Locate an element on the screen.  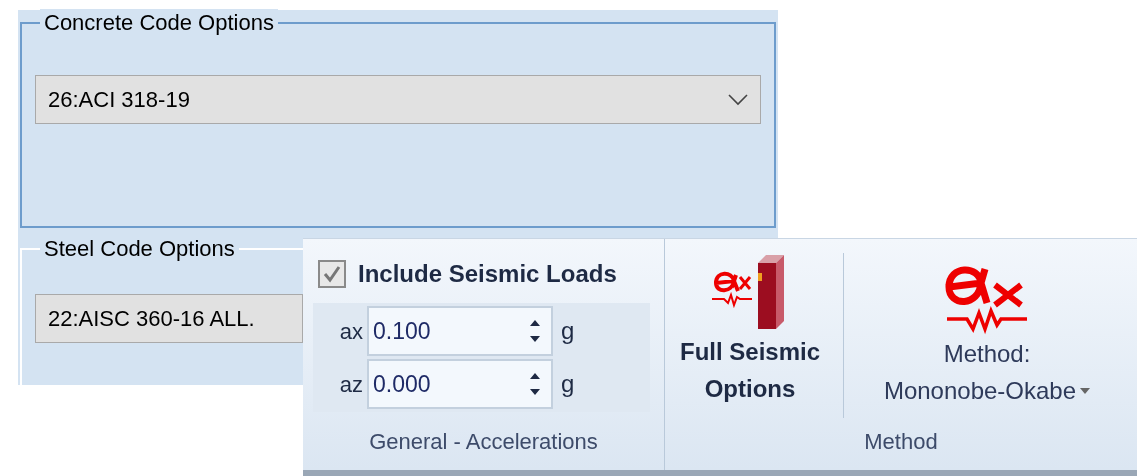
include-seismic-checkbox is located at coordinates (332, 274).